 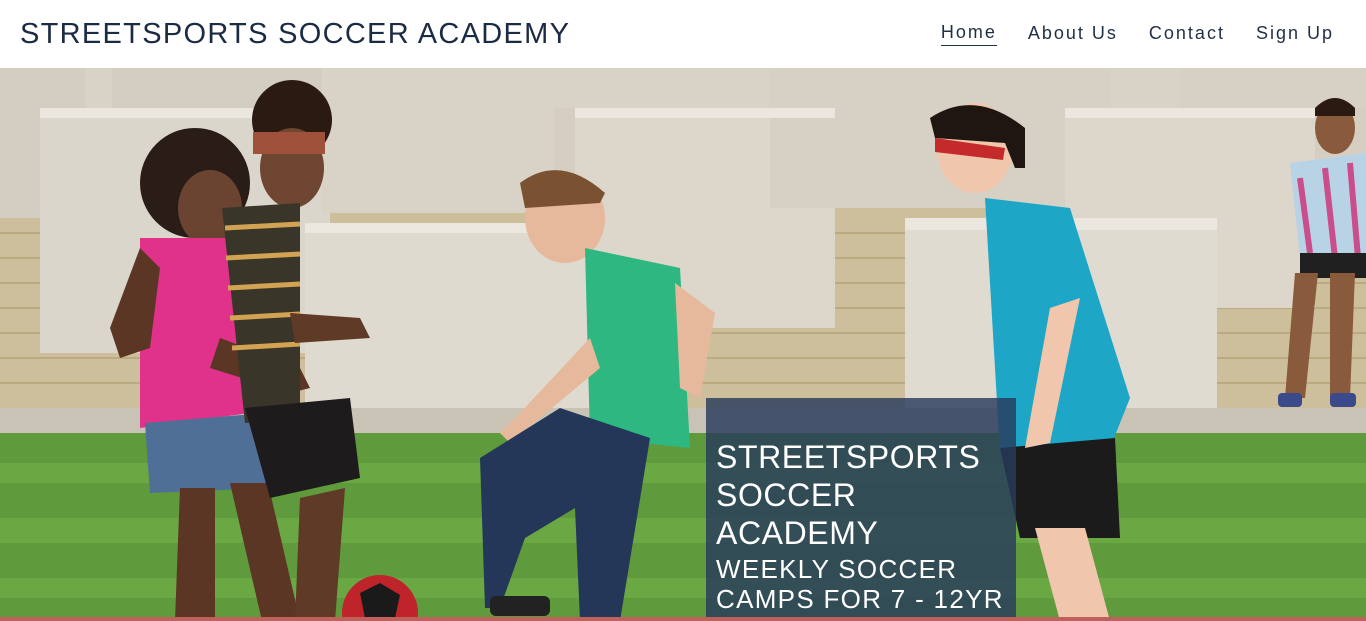 I want to click on nav-home-link: Home, so click(x=968, y=34).